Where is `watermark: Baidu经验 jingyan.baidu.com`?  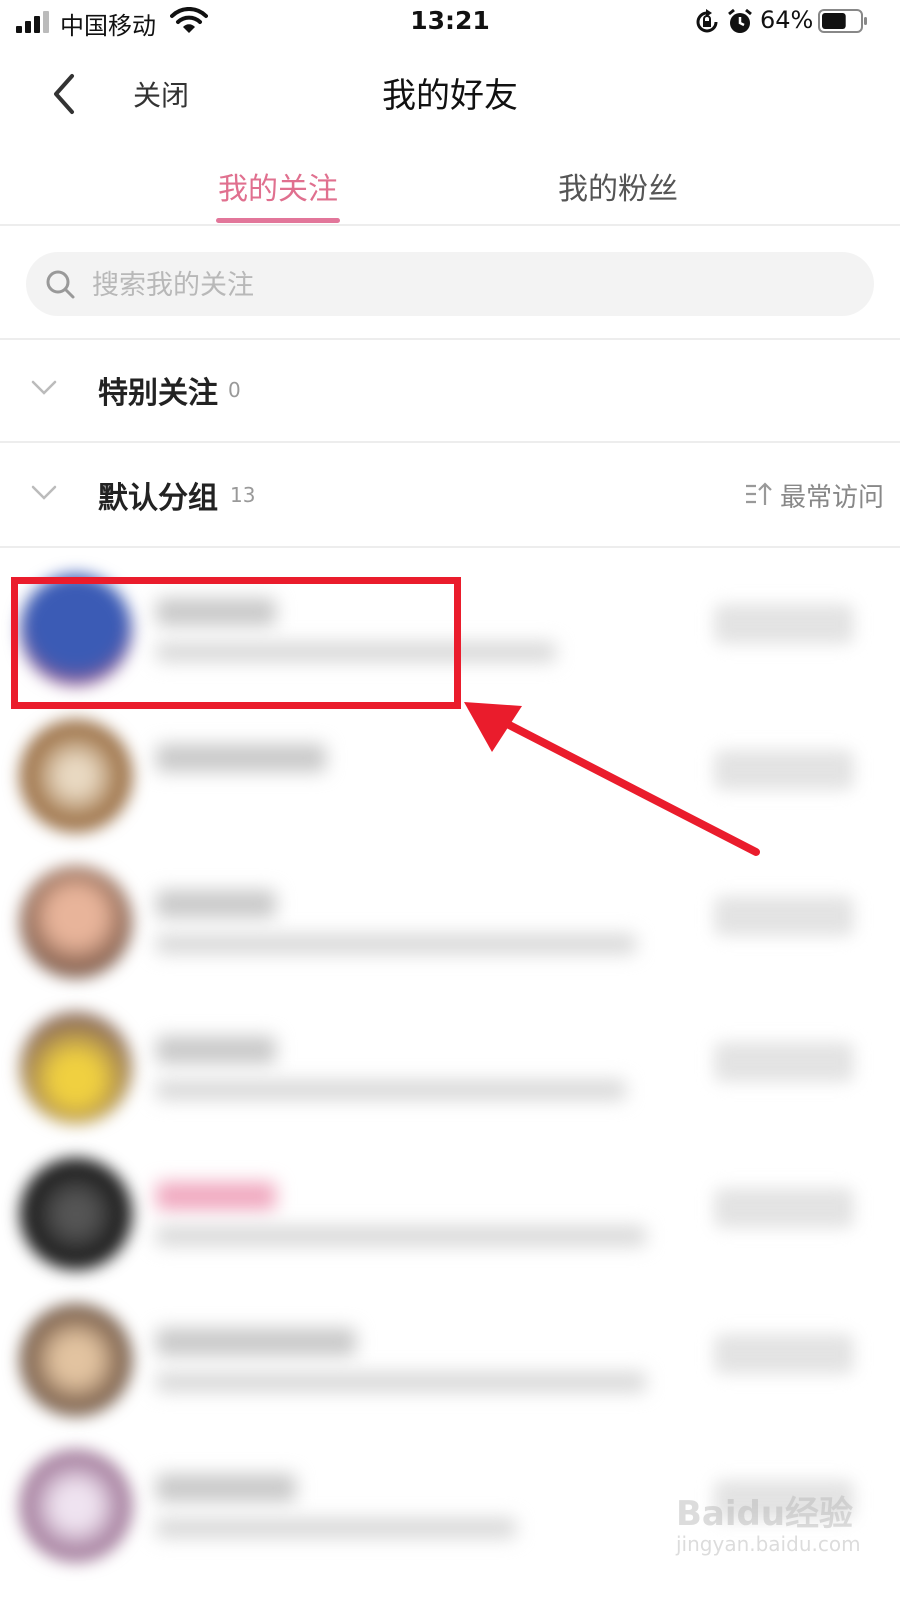
watermark: Baidu经验 jingyan.baidu.com is located at coordinates (776, 1531).